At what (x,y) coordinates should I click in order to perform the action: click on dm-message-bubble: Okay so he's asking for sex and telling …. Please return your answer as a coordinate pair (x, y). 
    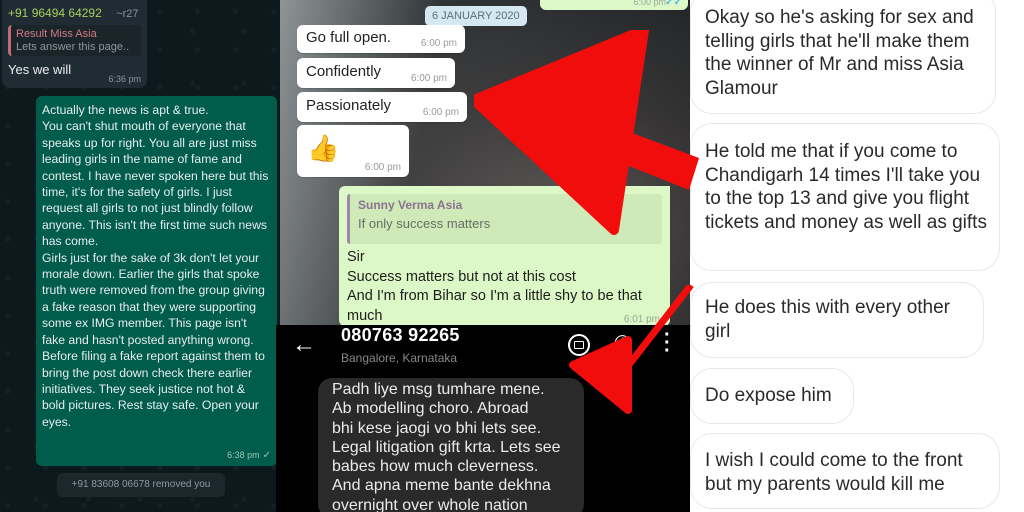
    Looking at the image, I should click on (843, 57).